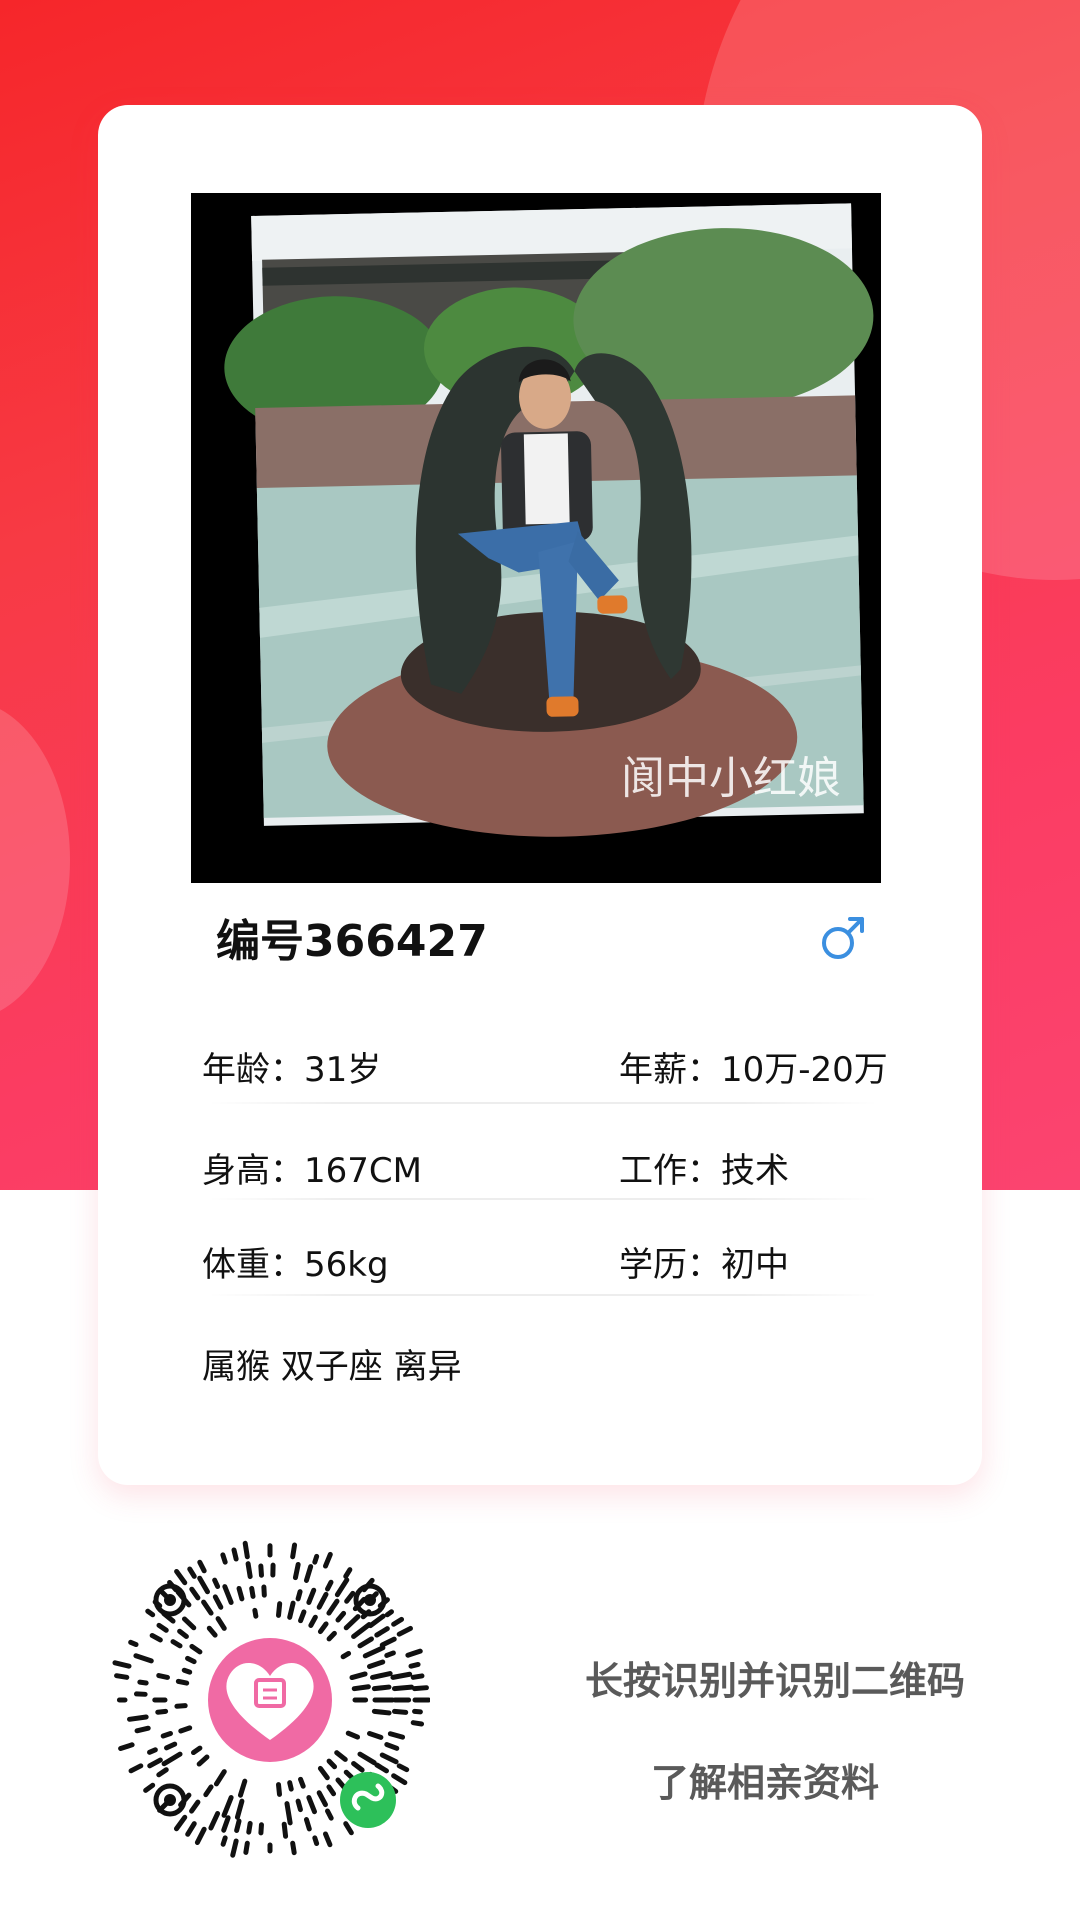  Describe the element at coordinates (270, 1700) in the screenshot. I see `mini-program-qr-code` at that location.